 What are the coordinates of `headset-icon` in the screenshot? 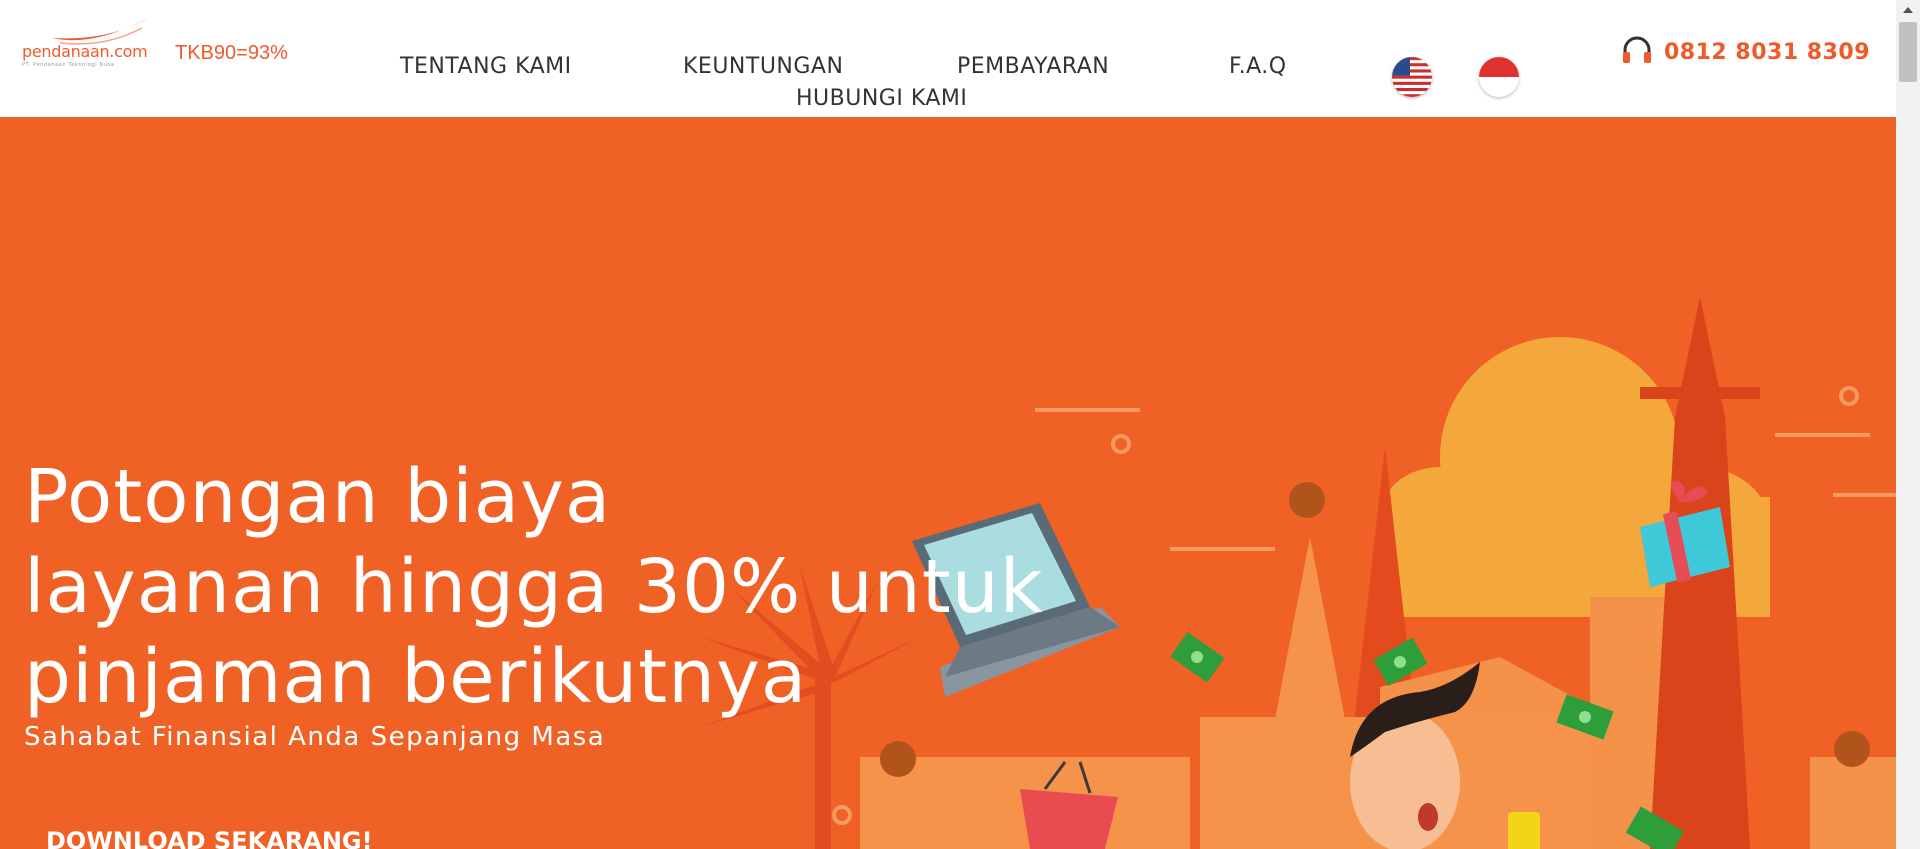 It's located at (1637, 49).